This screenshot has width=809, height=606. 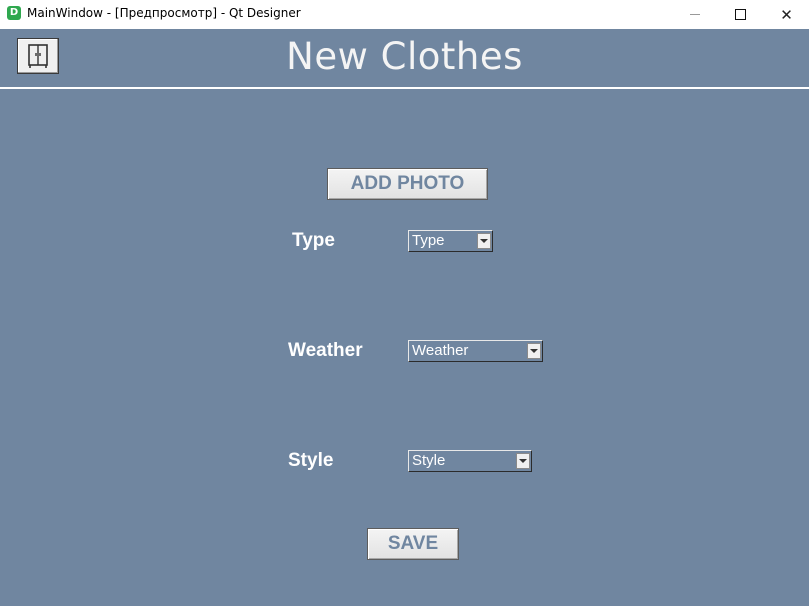 What do you see at coordinates (407, 184) in the screenshot?
I see `add-photo-button: ADD PHOTO` at bounding box center [407, 184].